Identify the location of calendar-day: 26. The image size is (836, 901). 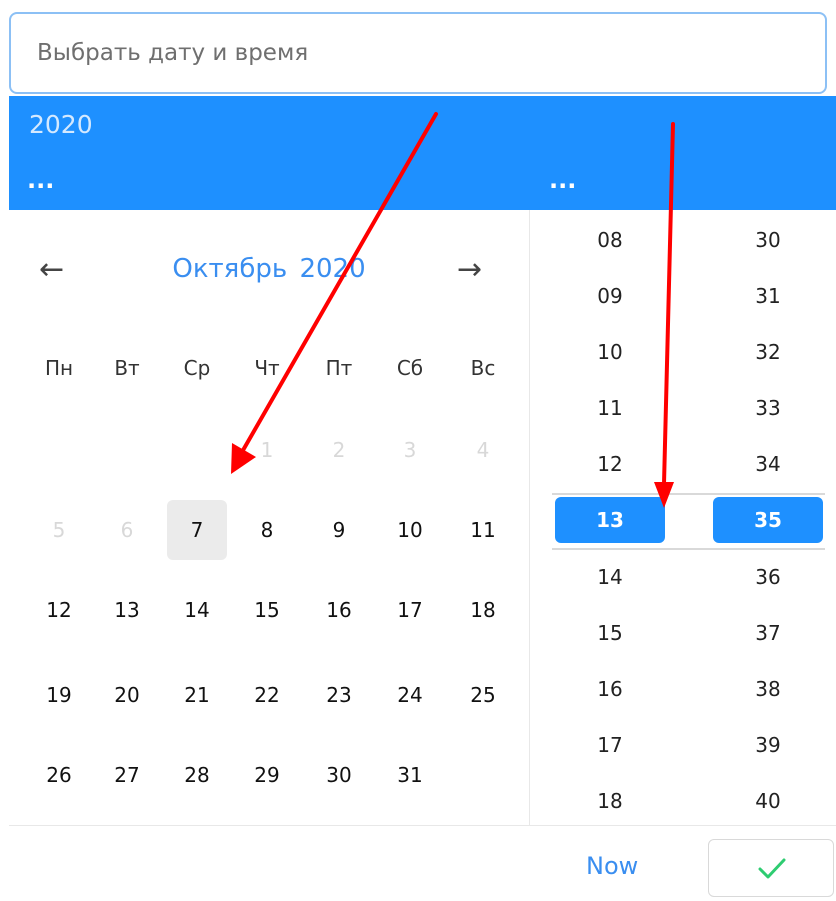
(59, 775).